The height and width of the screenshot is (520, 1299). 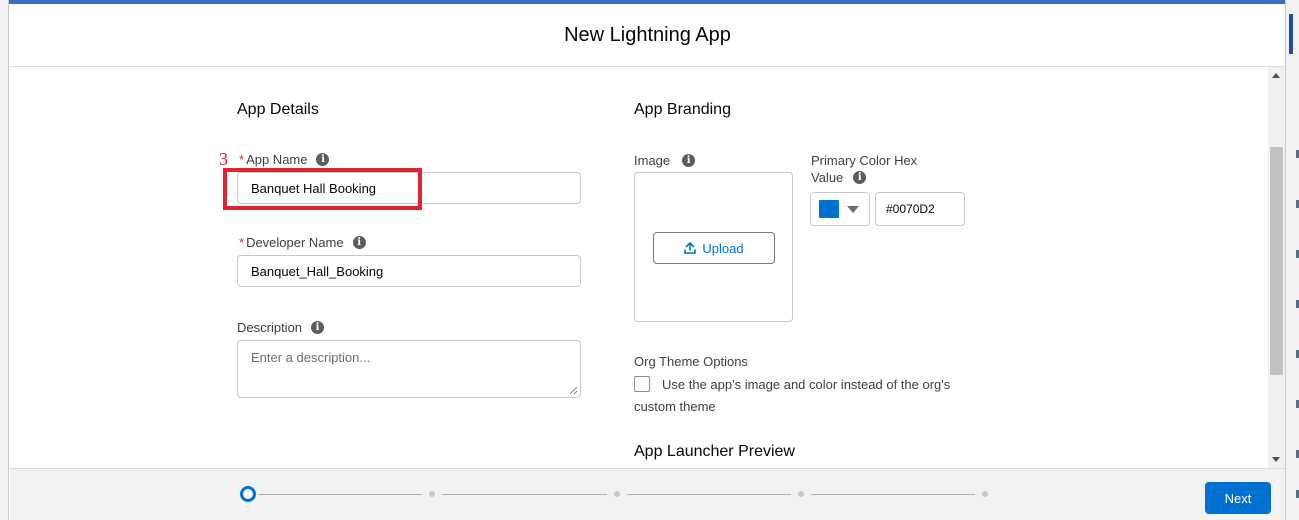 I want to click on modal-footer: Next, so click(x=647, y=494).